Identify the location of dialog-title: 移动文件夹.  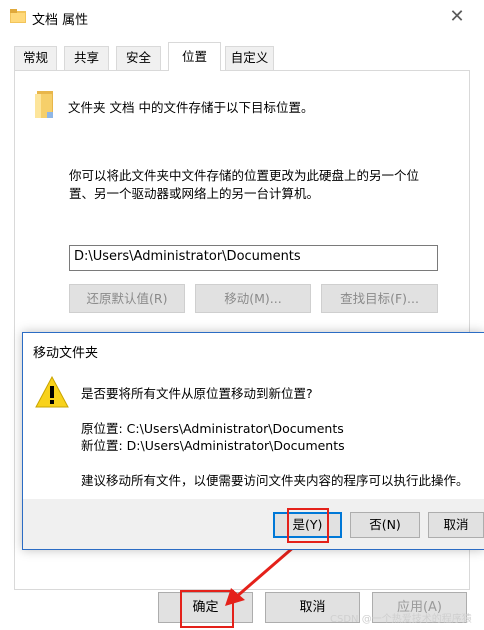
(66, 353).